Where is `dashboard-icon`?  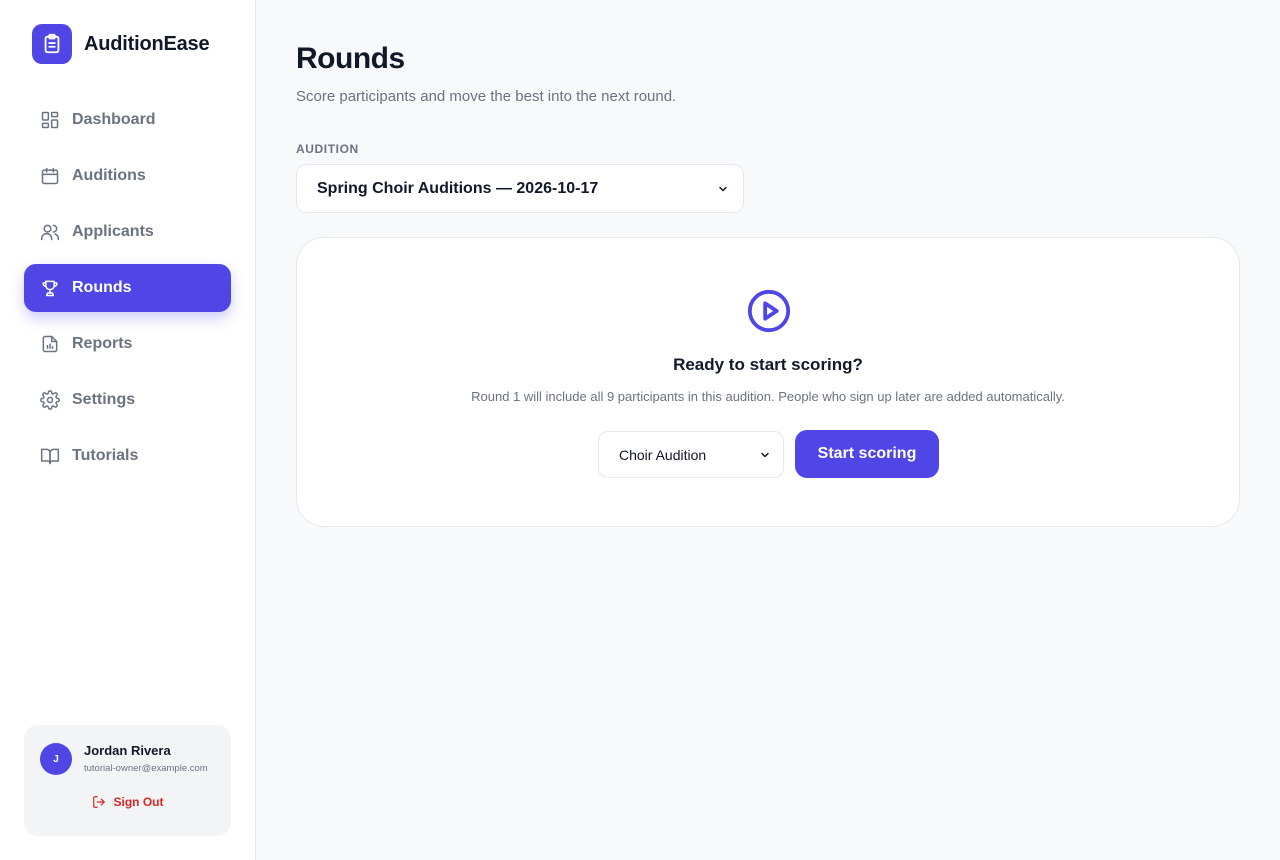 dashboard-icon is located at coordinates (50, 120).